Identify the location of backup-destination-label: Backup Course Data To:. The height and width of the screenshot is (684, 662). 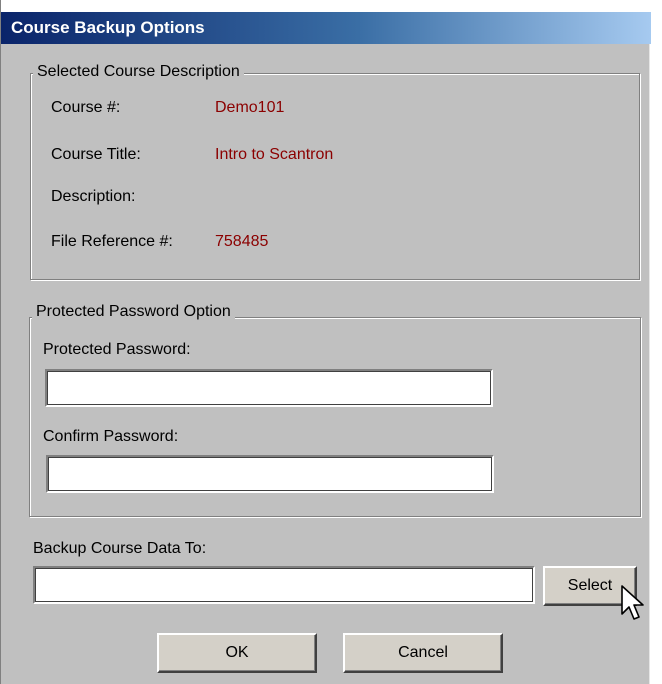
(120, 548).